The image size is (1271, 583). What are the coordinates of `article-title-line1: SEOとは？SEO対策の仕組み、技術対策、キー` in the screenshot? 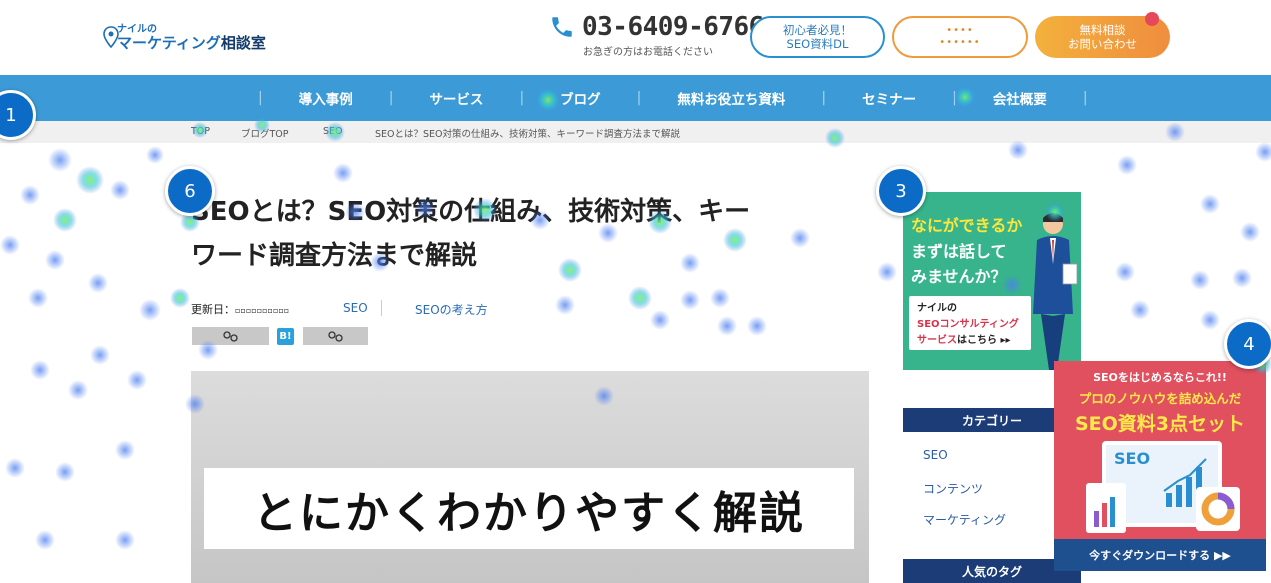 It's located at (471, 212).